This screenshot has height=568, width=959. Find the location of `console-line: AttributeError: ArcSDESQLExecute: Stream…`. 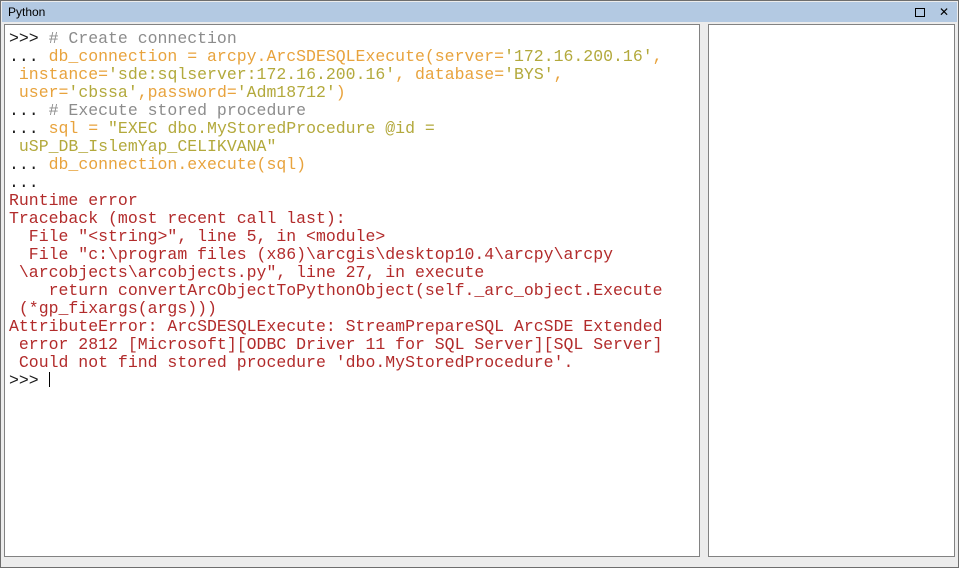

console-line: AttributeError: ArcSDESQLExecute: Stream… is located at coordinates (336, 326).